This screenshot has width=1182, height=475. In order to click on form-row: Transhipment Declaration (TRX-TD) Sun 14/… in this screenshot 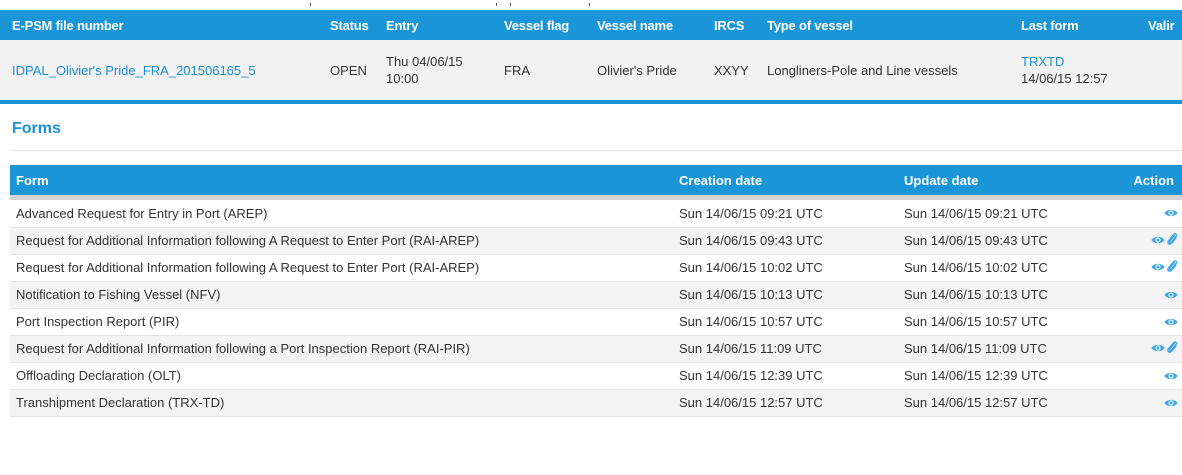, I will do `click(596, 402)`.